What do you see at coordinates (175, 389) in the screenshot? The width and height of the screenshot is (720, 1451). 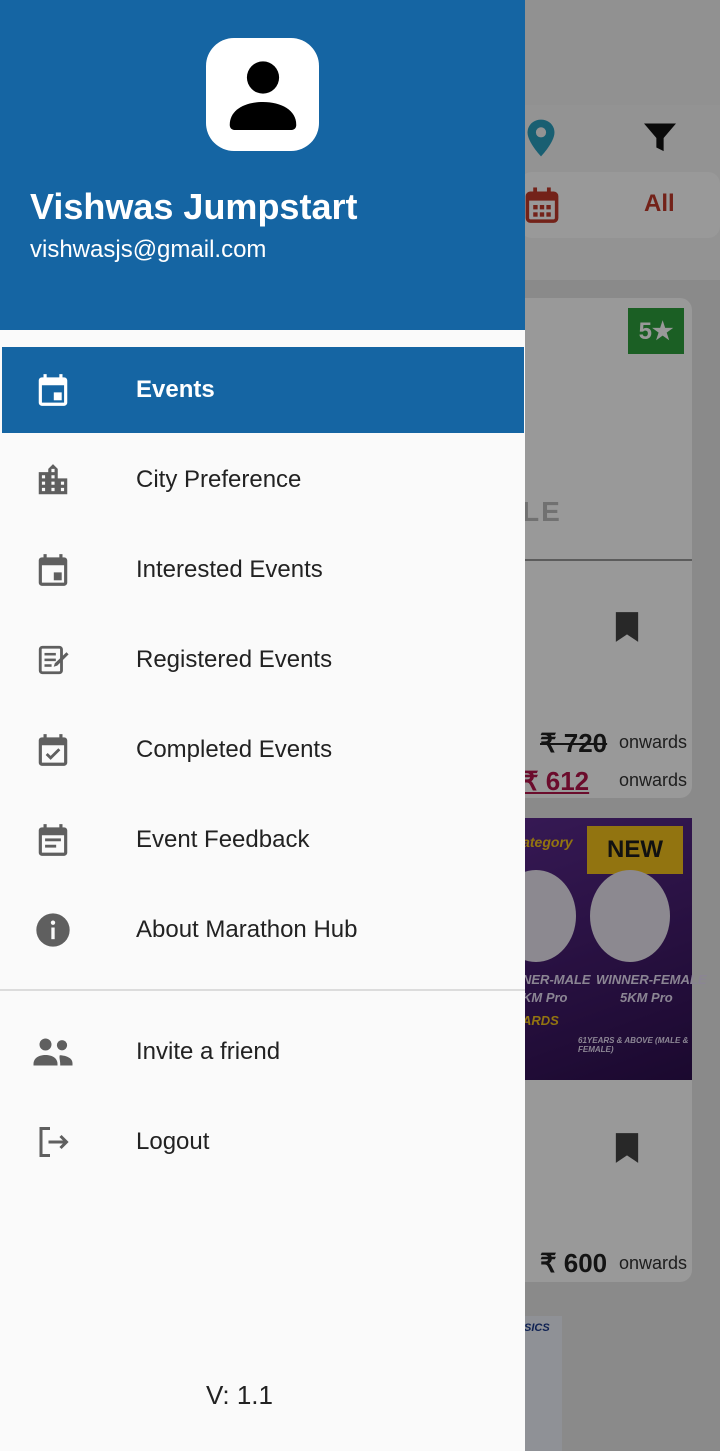 I see `menu-item-label: Events` at bounding box center [175, 389].